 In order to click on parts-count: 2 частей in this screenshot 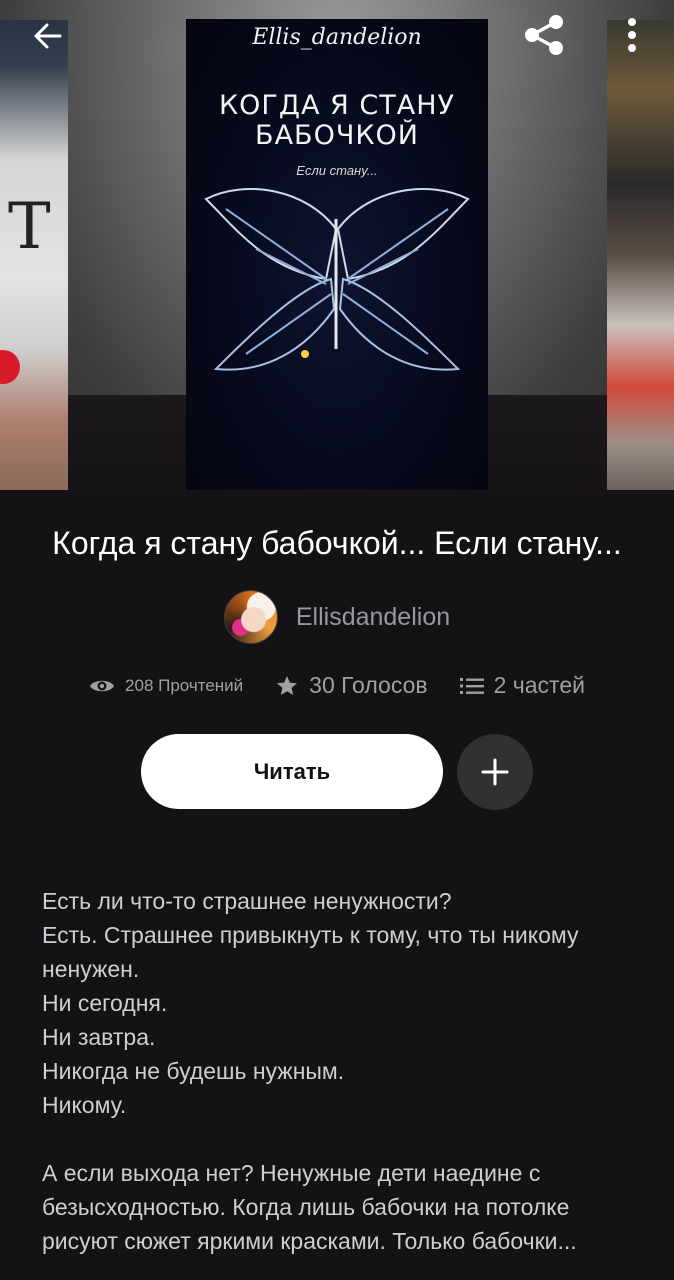, I will do `click(539, 685)`.